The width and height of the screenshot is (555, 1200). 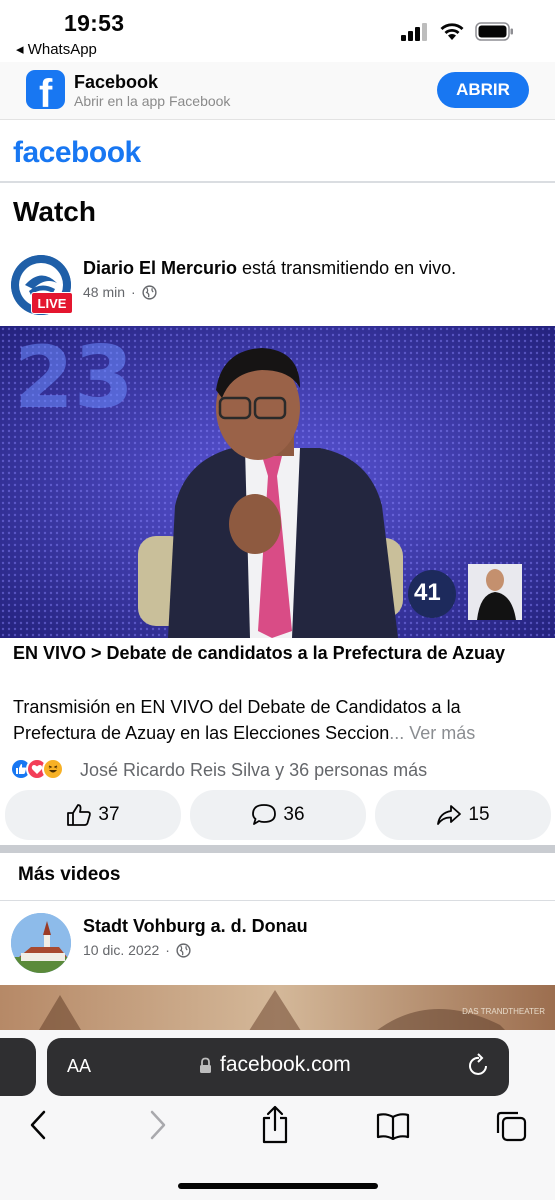 I want to click on text-size-button: AA, so click(x=79, y=1066).